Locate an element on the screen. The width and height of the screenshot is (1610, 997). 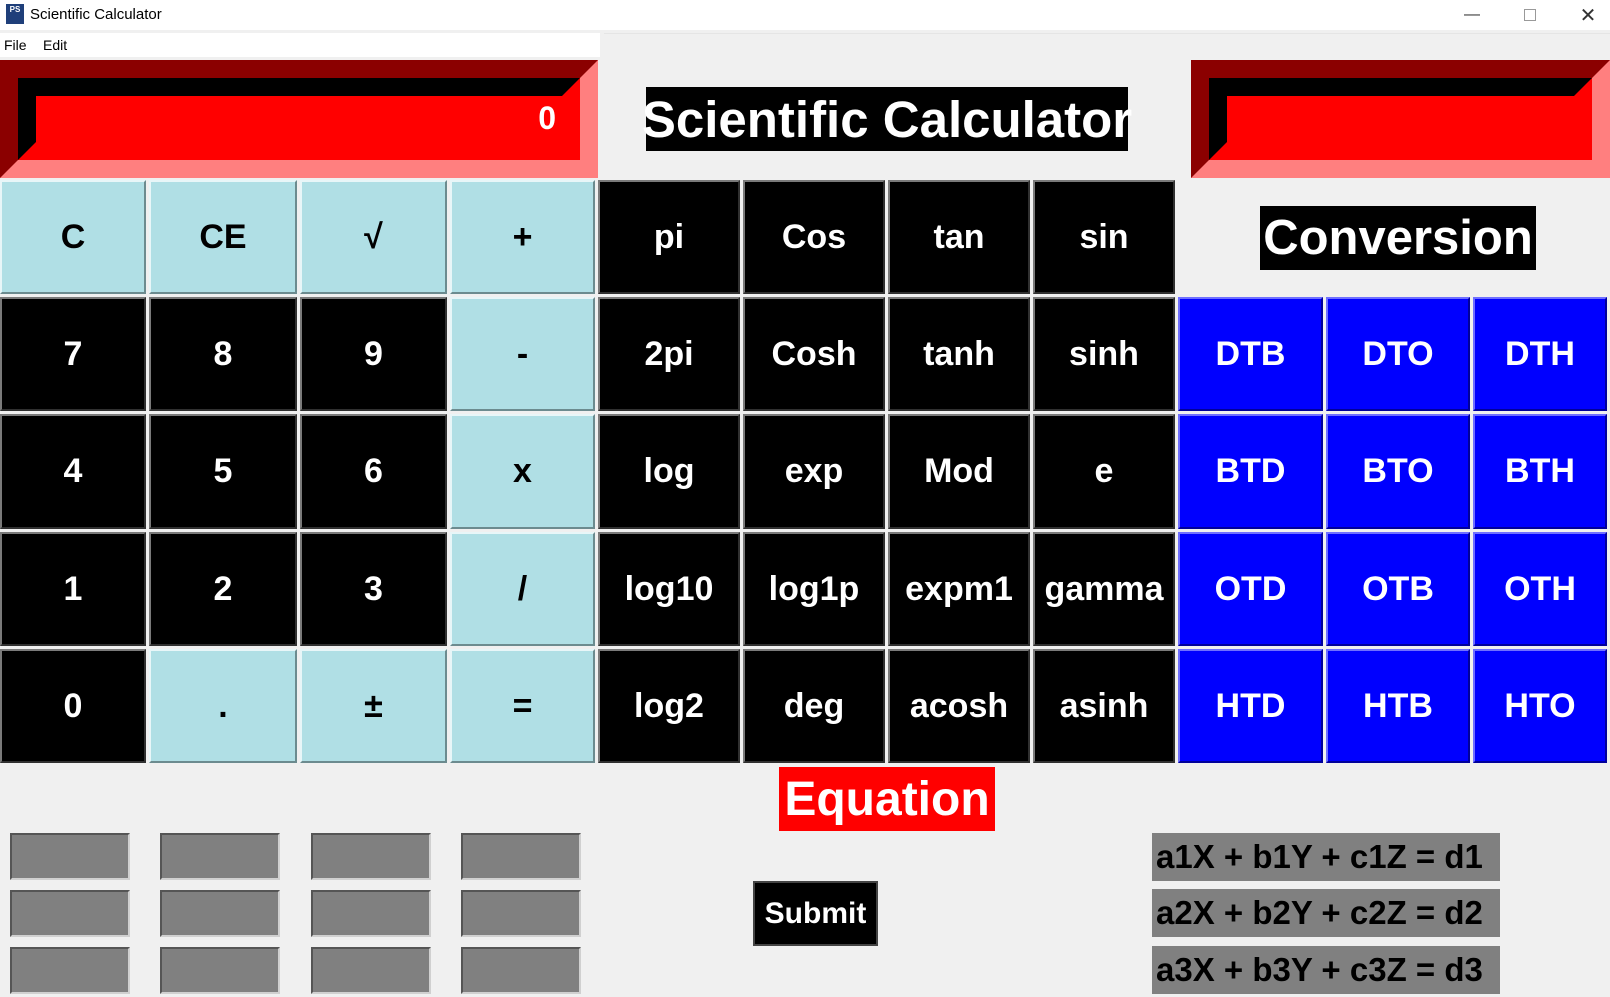
key-4-2-button: ± is located at coordinates (373, 706).